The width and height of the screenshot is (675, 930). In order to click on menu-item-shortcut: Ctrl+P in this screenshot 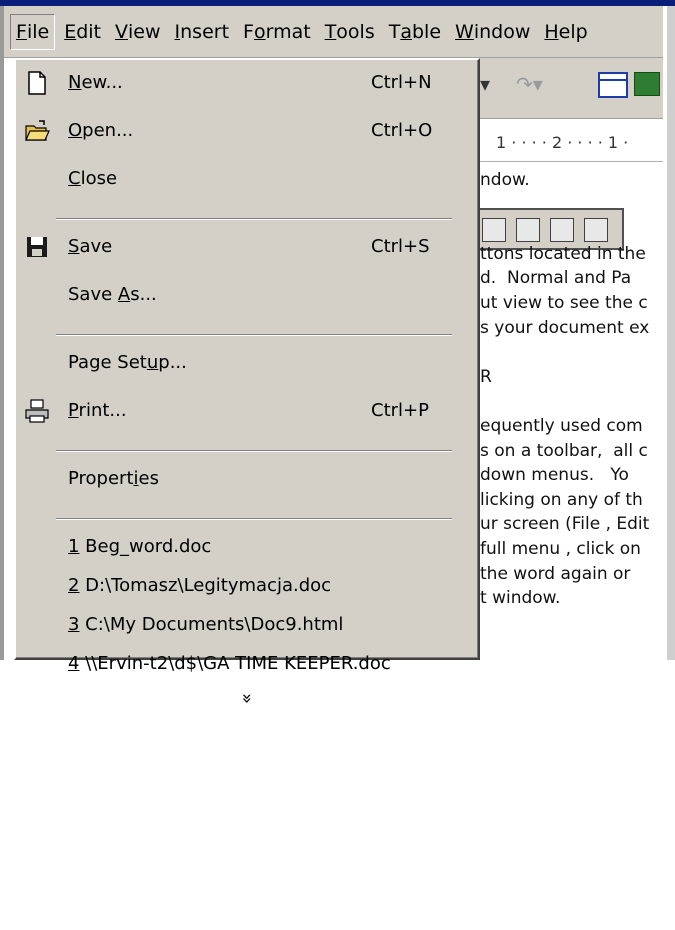, I will do `click(400, 410)`.